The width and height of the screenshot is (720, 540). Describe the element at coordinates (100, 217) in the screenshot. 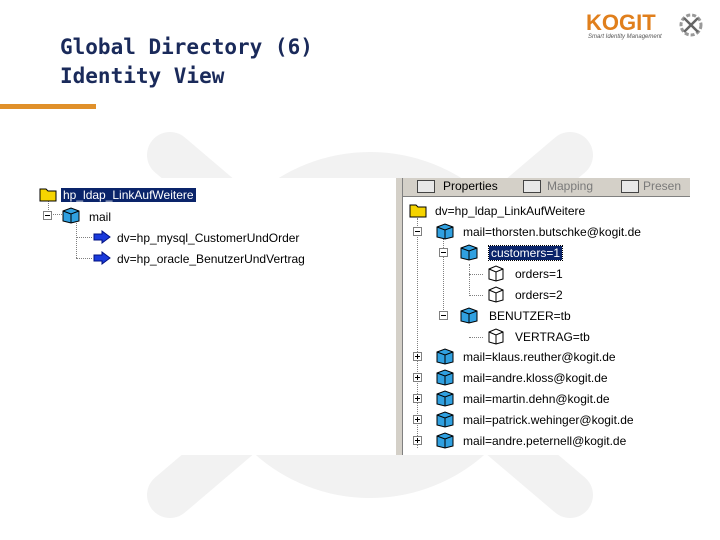

I see `left-tree-mail: mail` at that location.